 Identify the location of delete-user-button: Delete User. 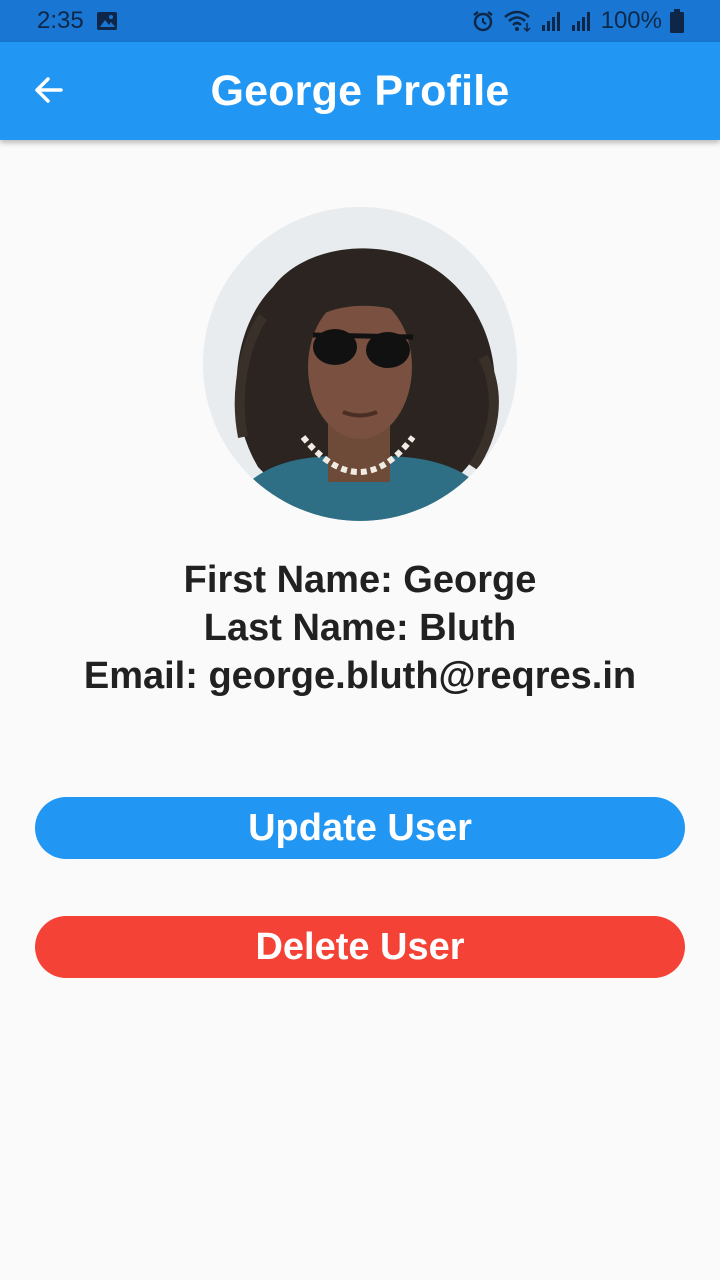
(360, 947).